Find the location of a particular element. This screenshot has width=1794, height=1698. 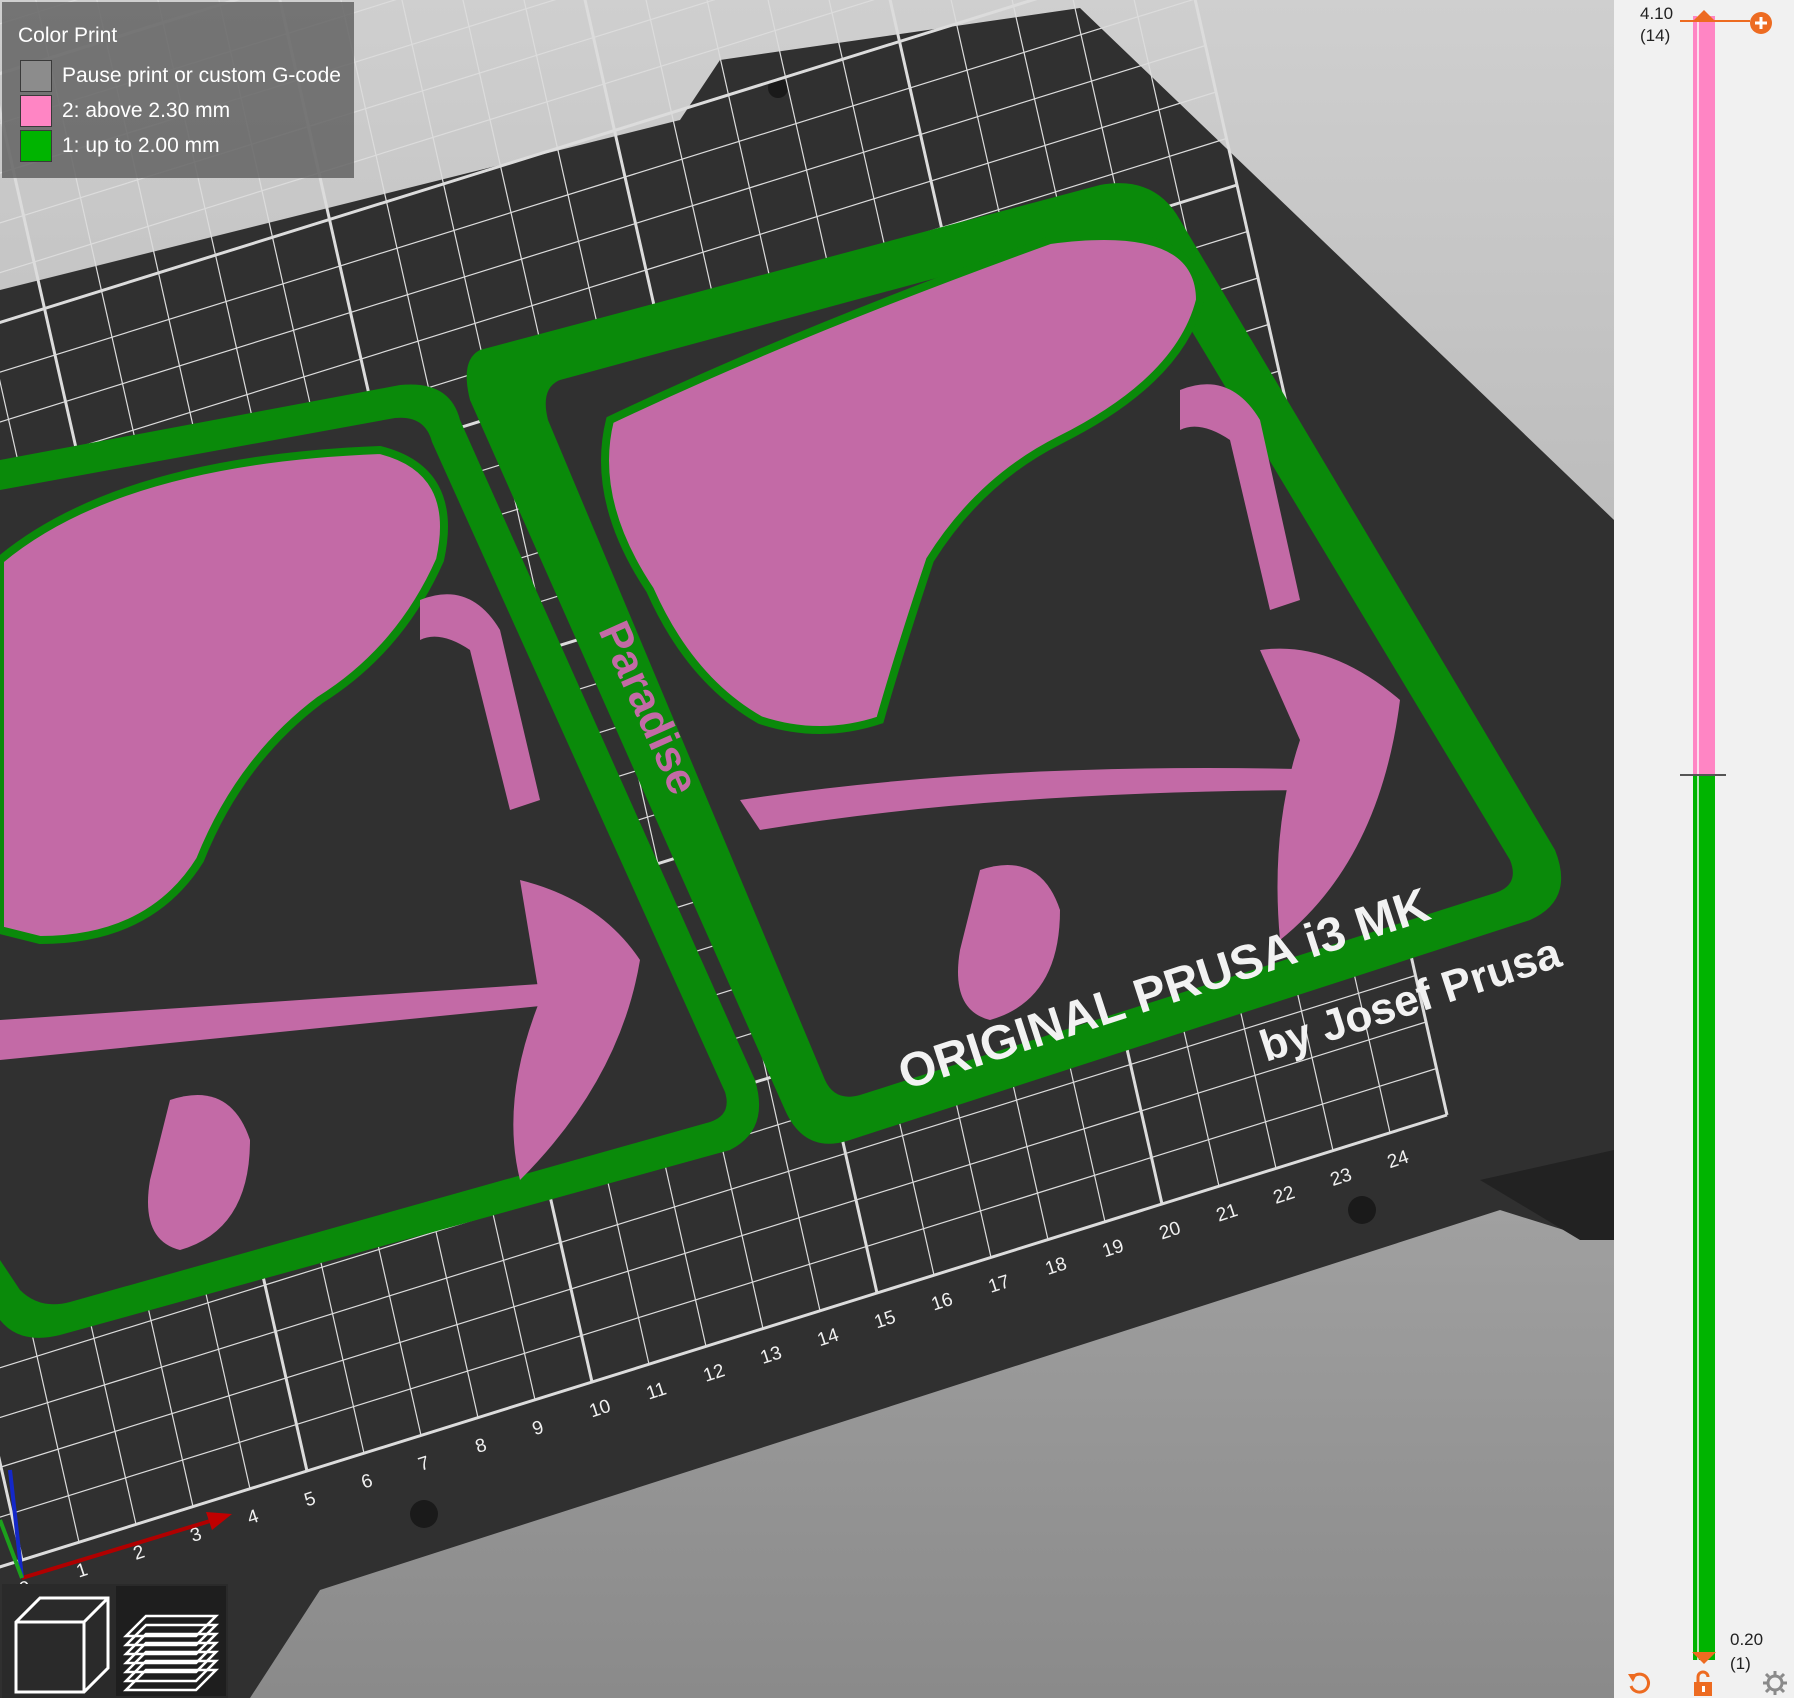

range-upper-segment is located at coordinates (1704, 396).